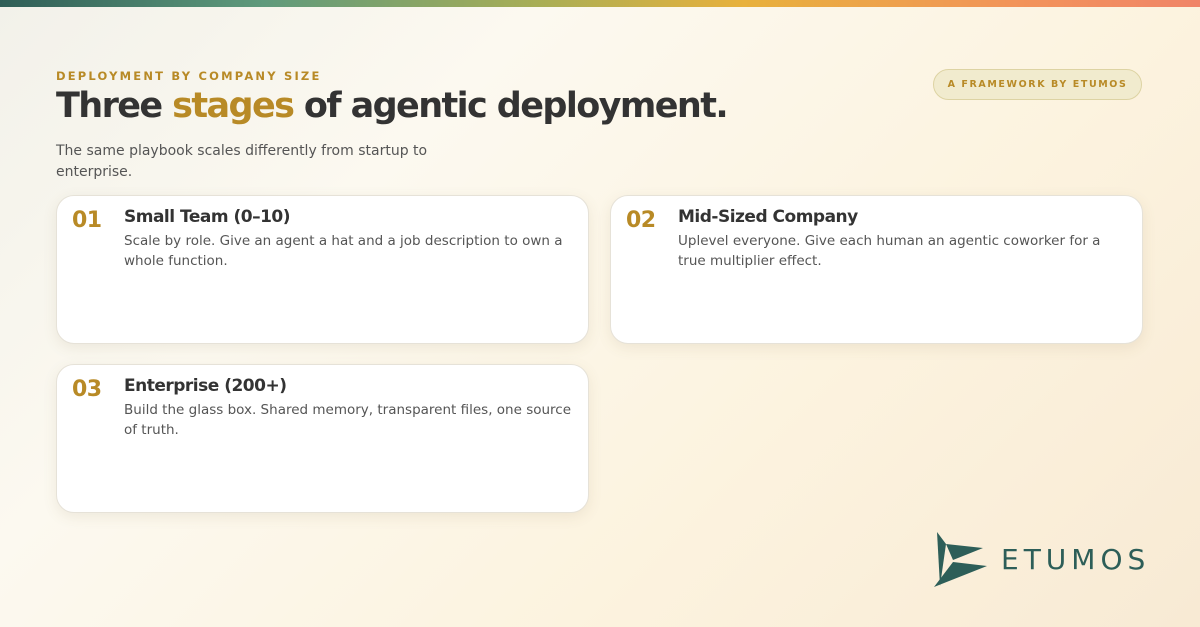  What do you see at coordinates (1037, 84) in the screenshot?
I see `framework-badge: A FRAMEWORK BY ETUMOS` at bounding box center [1037, 84].